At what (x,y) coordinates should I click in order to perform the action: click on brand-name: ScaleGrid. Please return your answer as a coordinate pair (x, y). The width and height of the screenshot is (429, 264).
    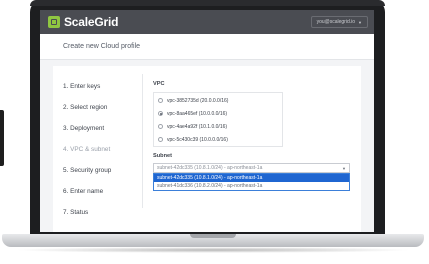
    Looking at the image, I should click on (91, 22).